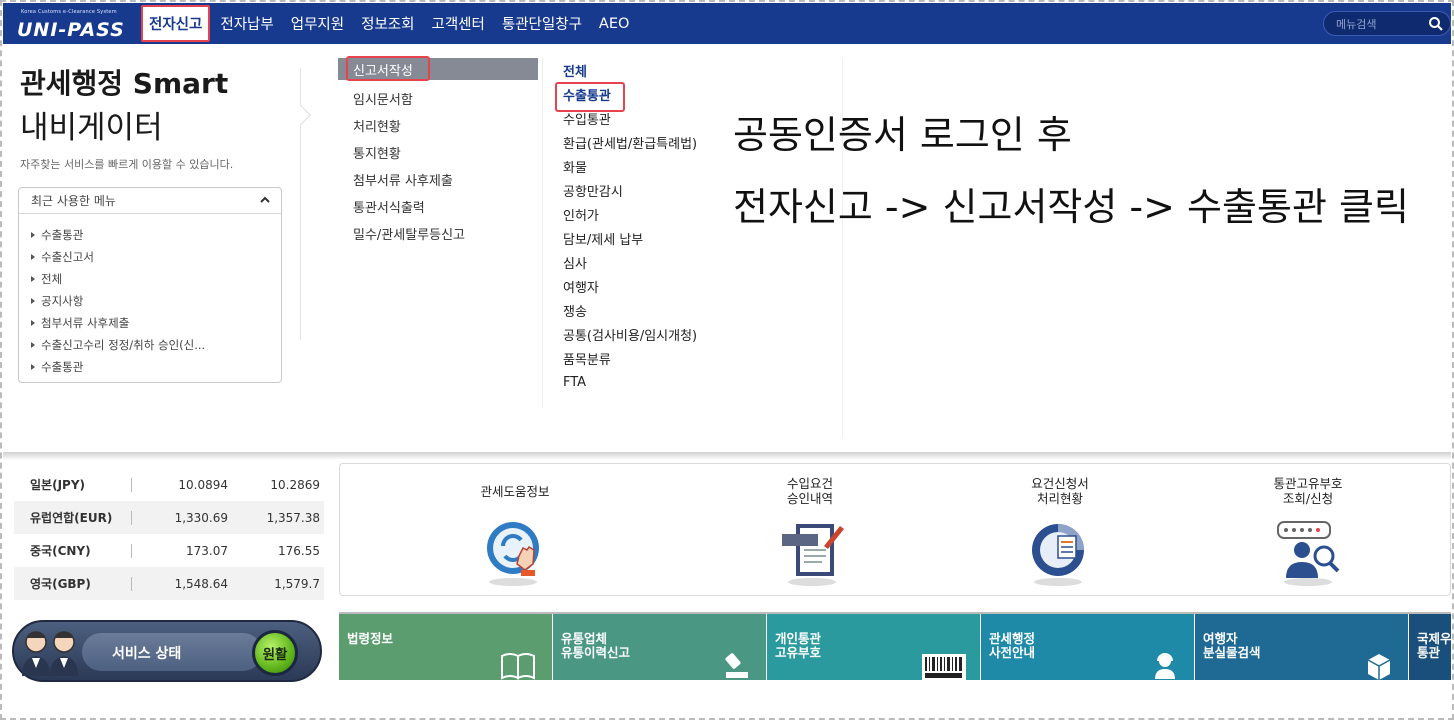  I want to click on sub-menu-item-notice: 통지현황, so click(438, 152).